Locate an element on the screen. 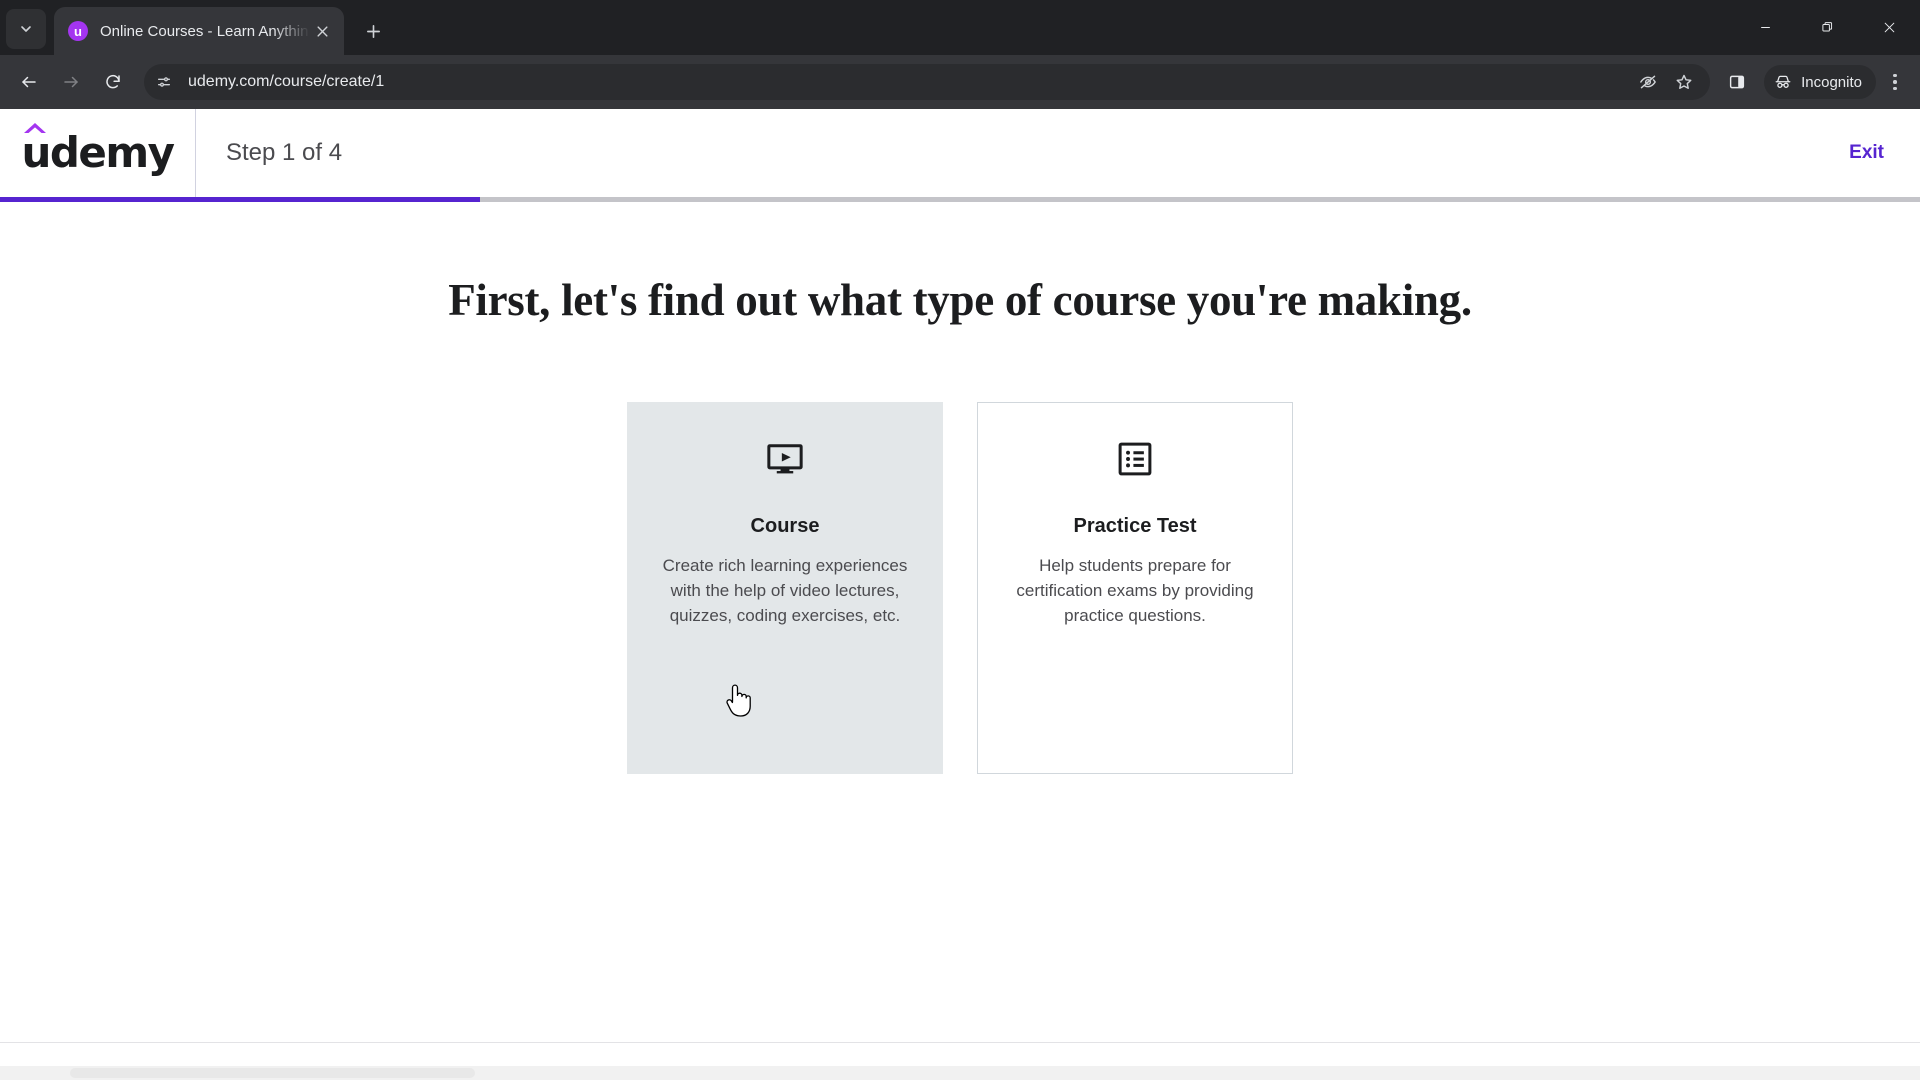 Image resolution: width=1920 pixels, height=1080 pixels. three-dot-menu-icon is located at coordinates (1895, 82).